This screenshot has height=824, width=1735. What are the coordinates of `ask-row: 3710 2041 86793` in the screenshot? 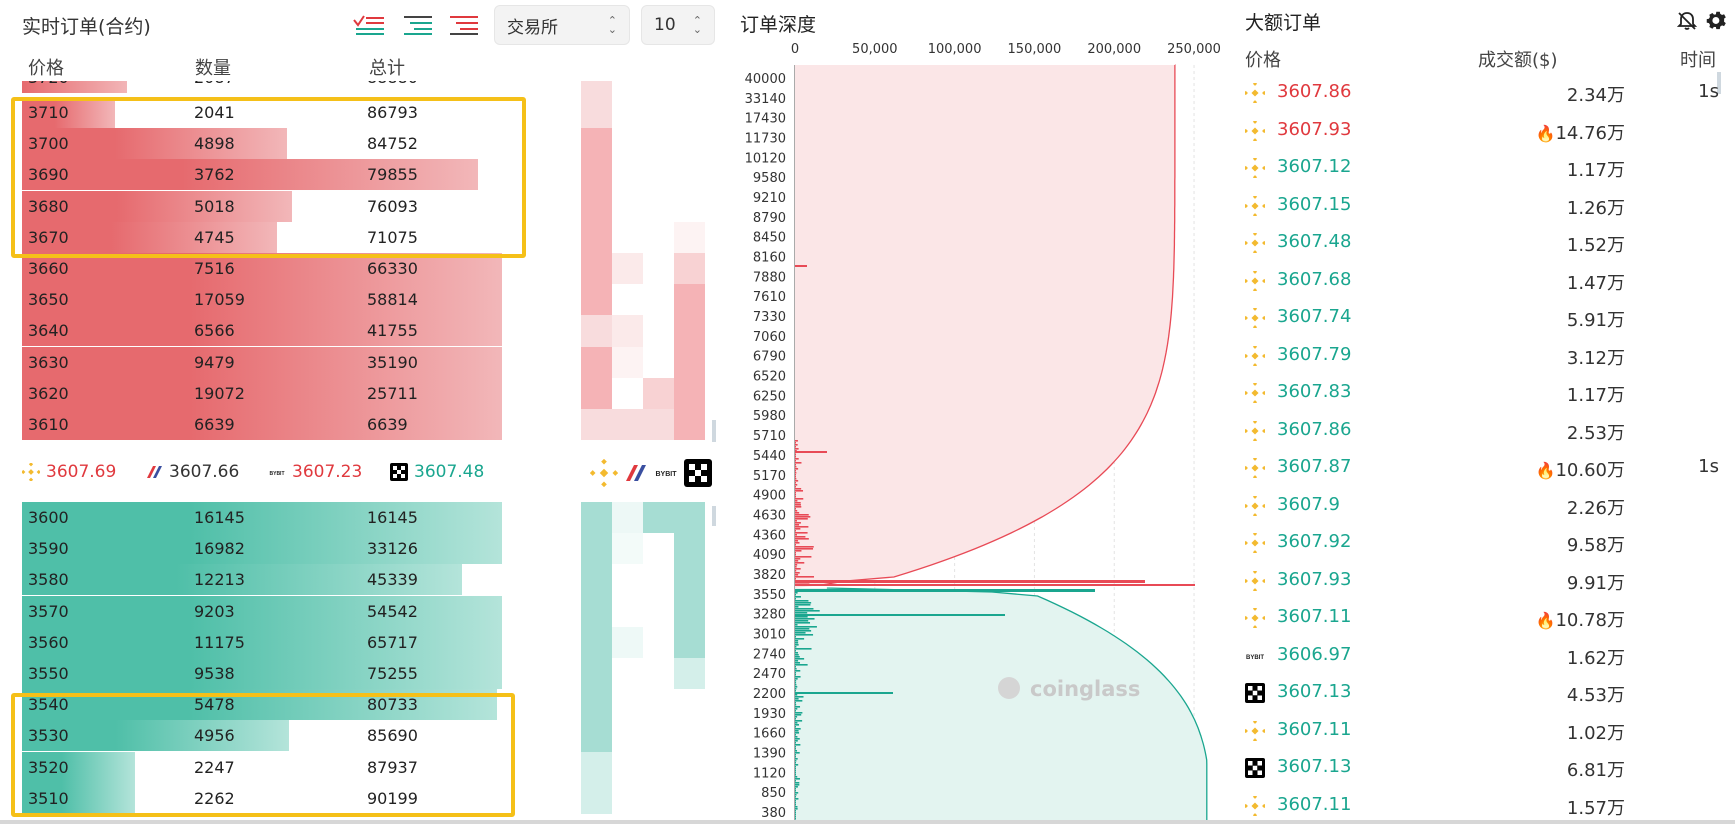 It's located at (262, 112).